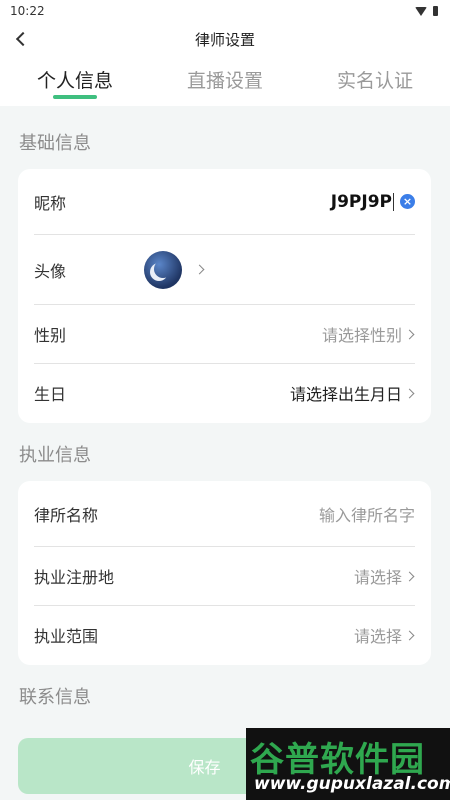 This screenshot has height=800, width=450. I want to click on tab-active-indicator, so click(75, 97).